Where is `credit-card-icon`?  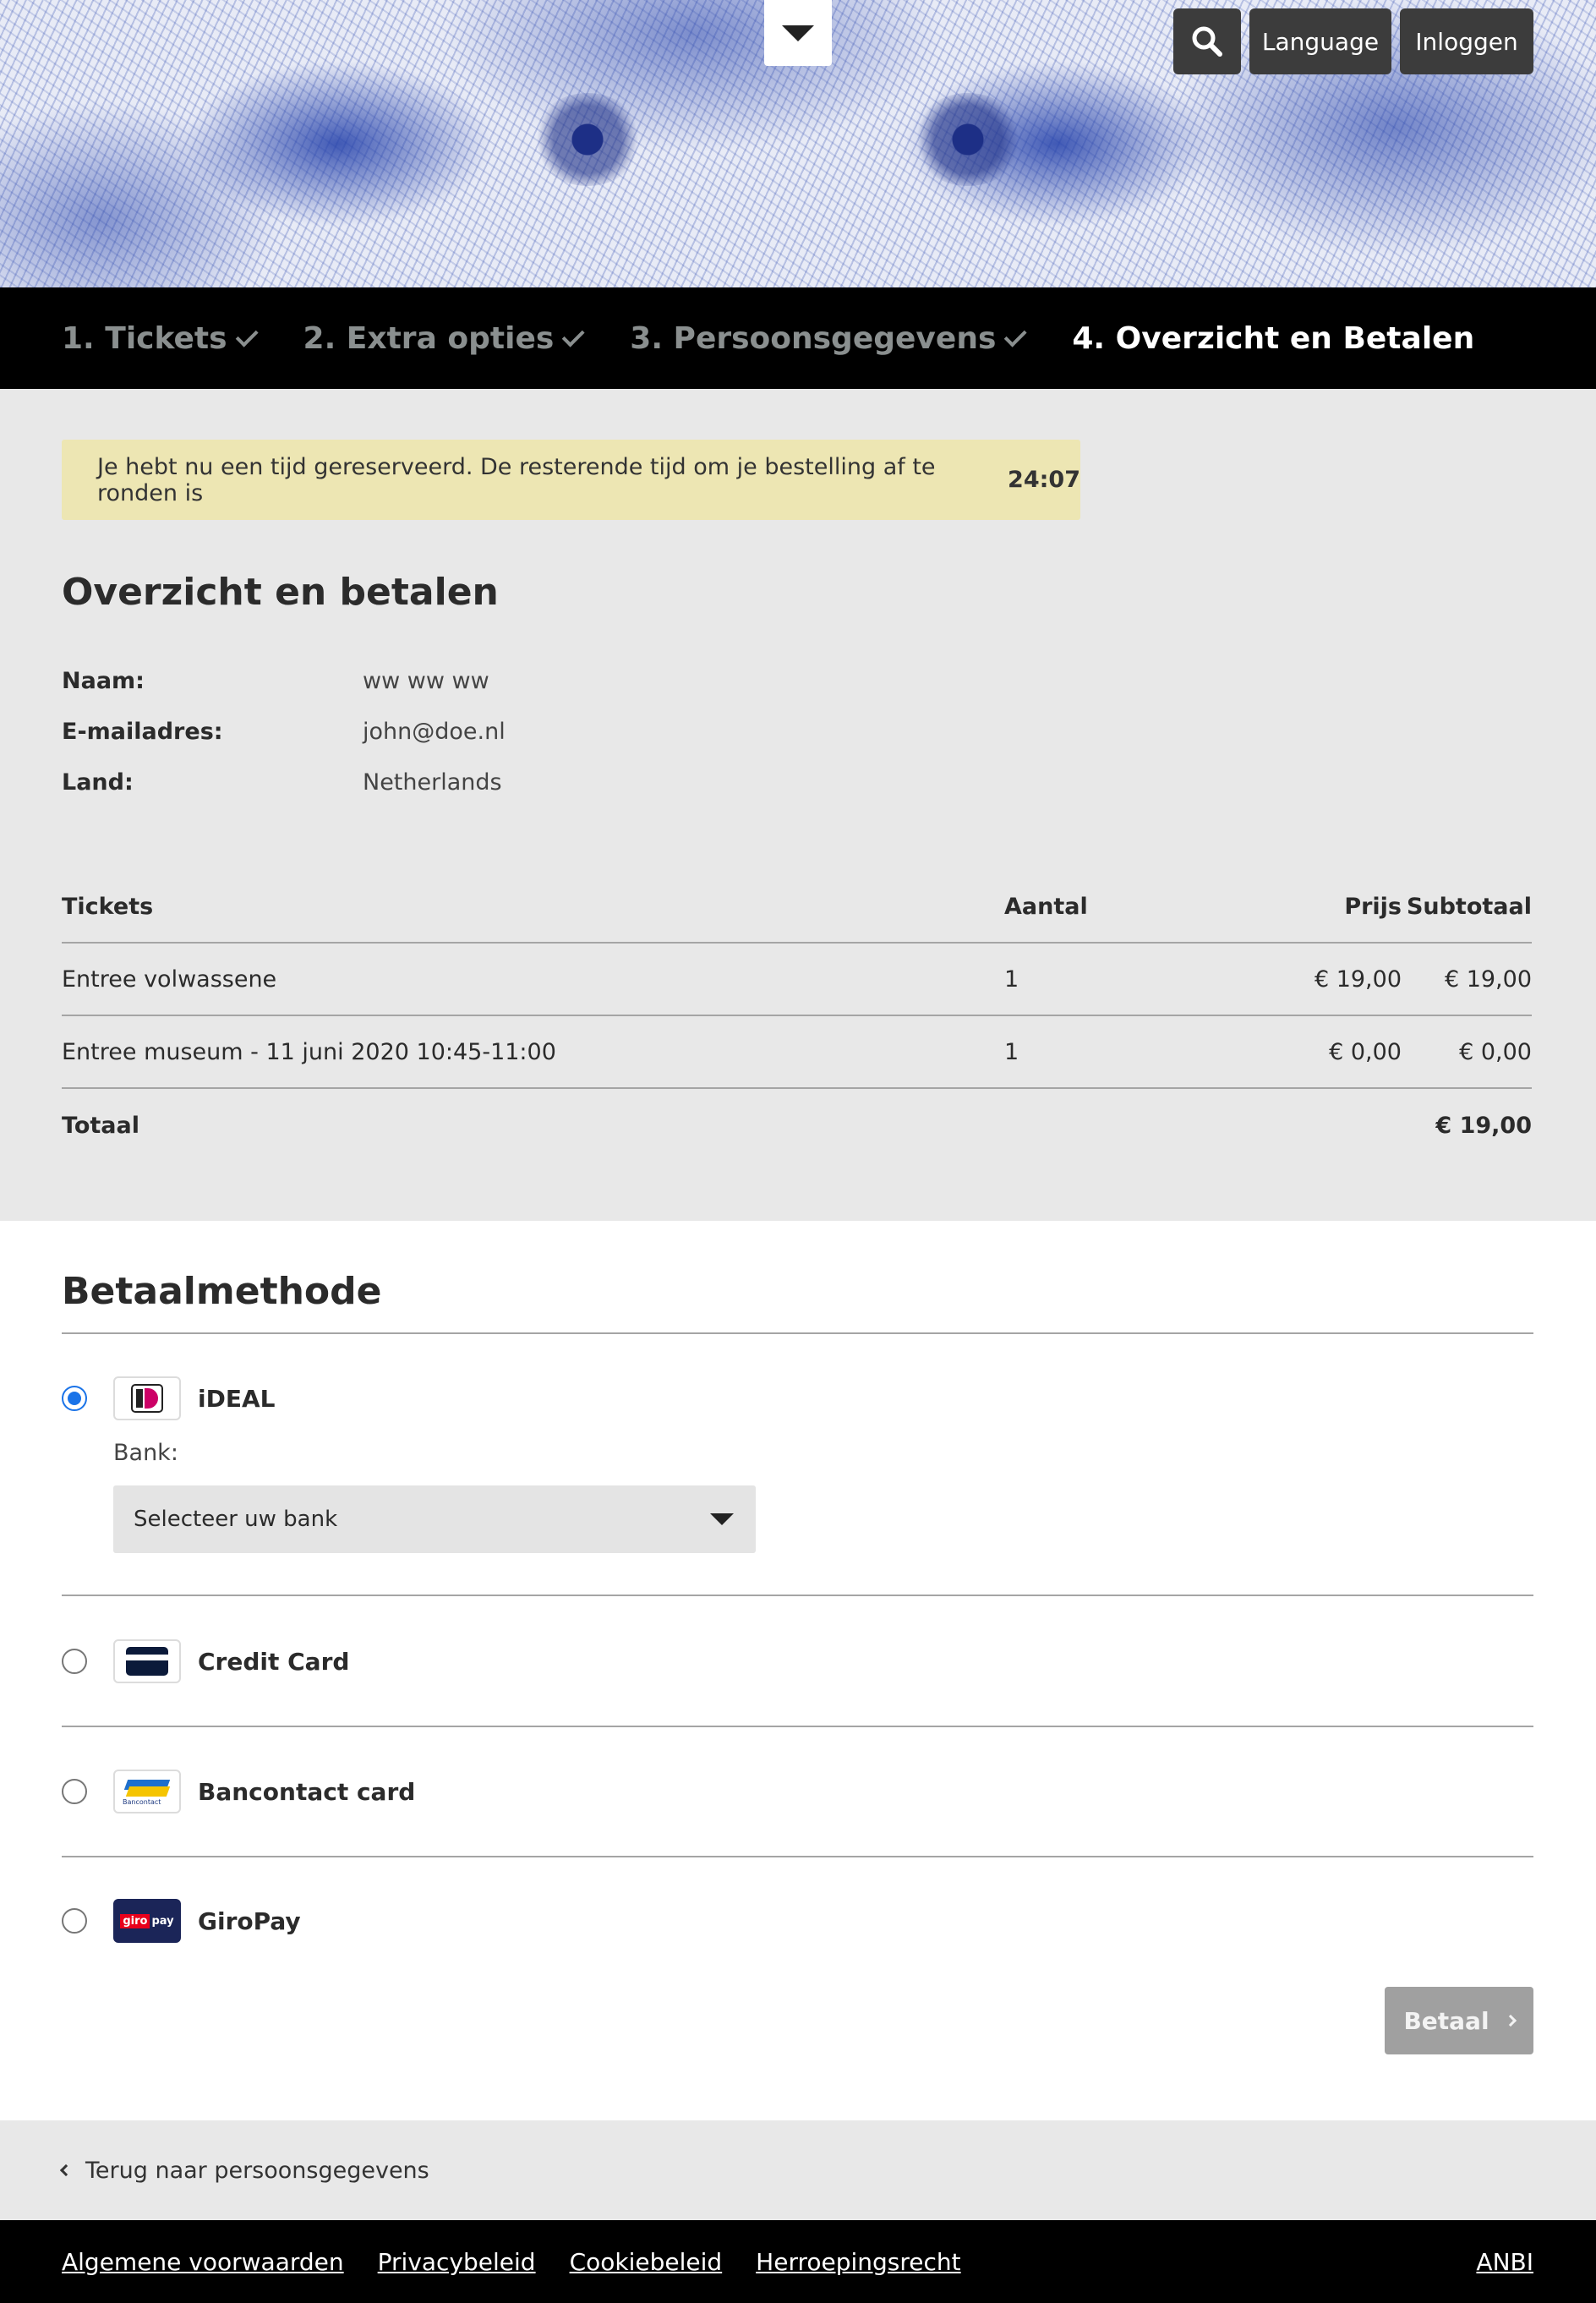 credit-card-icon is located at coordinates (147, 1661).